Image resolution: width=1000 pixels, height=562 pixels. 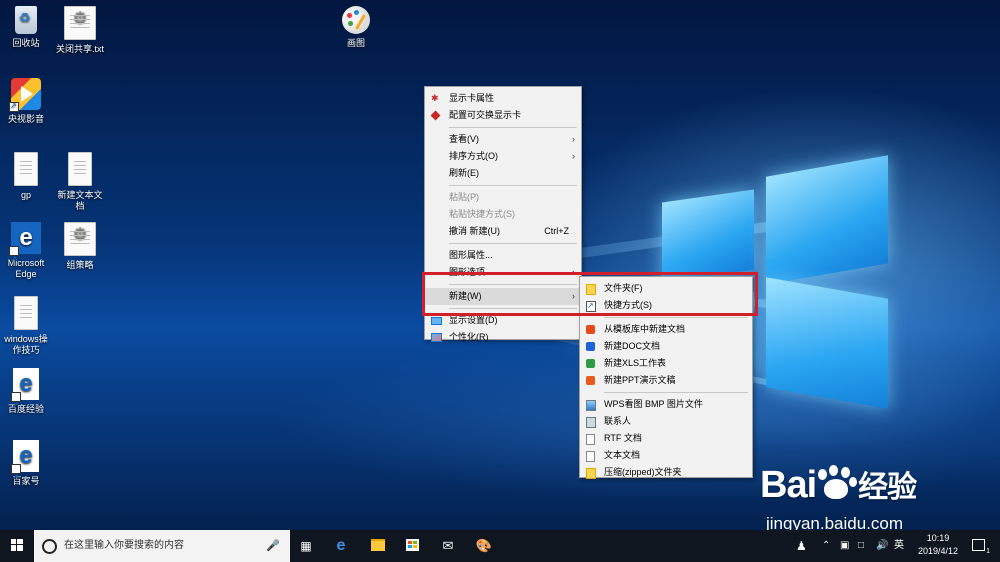 I want to click on cortana-icon, so click(x=49, y=546).